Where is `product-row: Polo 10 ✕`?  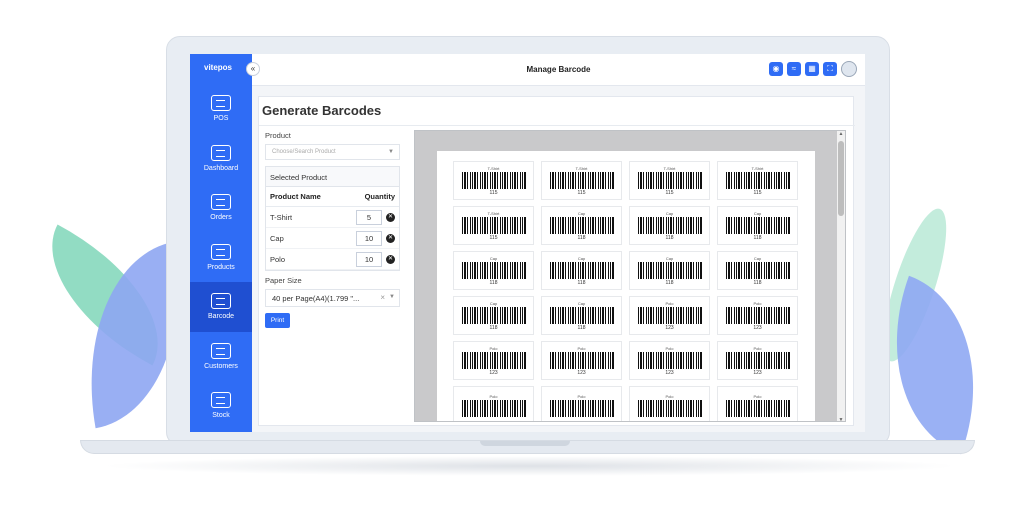
product-row: Polo 10 ✕ is located at coordinates (332, 259).